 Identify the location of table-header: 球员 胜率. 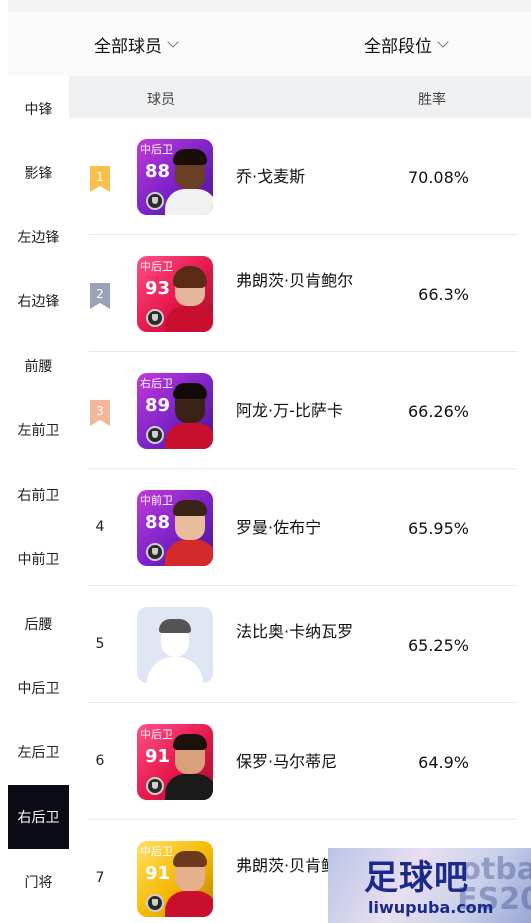
(300, 97).